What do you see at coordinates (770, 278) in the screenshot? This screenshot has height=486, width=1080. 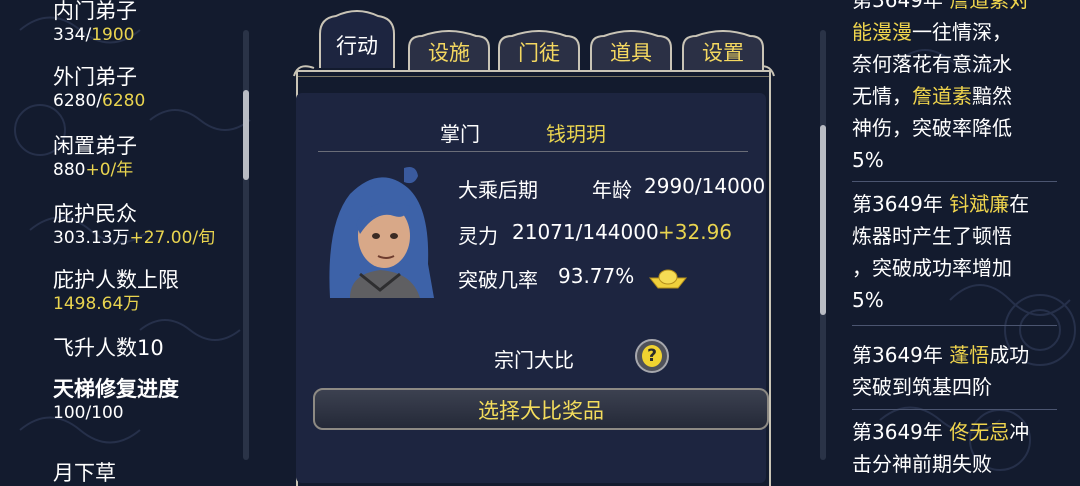 I see `frame-right-line` at bounding box center [770, 278].